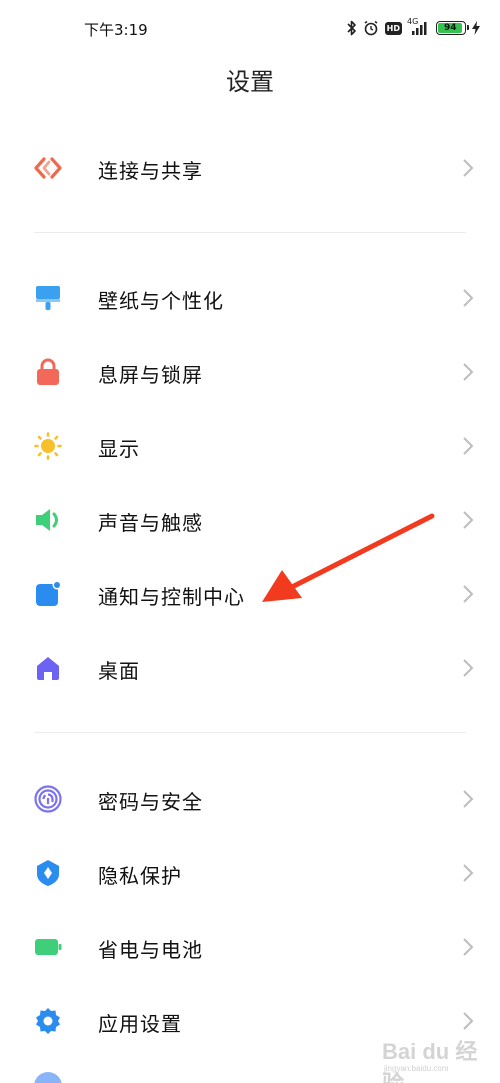  I want to click on page-title: 设置, so click(250, 82).